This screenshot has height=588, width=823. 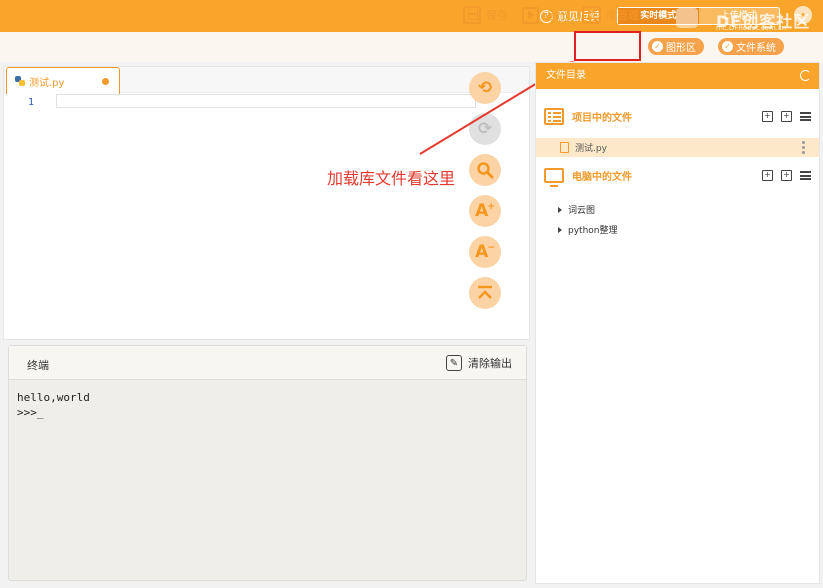 What do you see at coordinates (687, 18) in the screenshot?
I see `watermark-logo-icon` at bounding box center [687, 18].